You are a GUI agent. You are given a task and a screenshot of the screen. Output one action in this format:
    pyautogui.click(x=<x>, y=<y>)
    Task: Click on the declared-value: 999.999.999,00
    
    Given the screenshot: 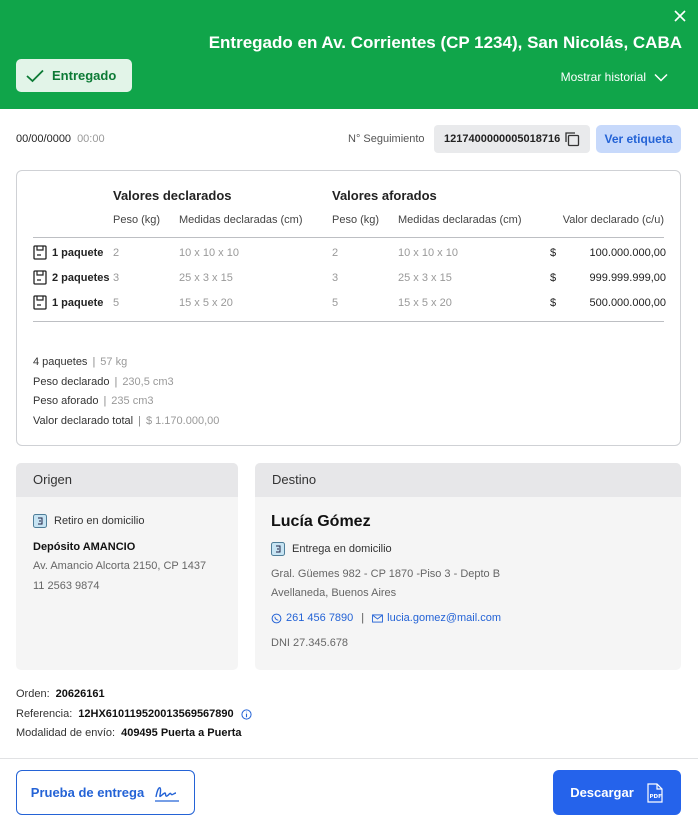 What is the action you would take?
    pyautogui.click(x=627, y=278)
    